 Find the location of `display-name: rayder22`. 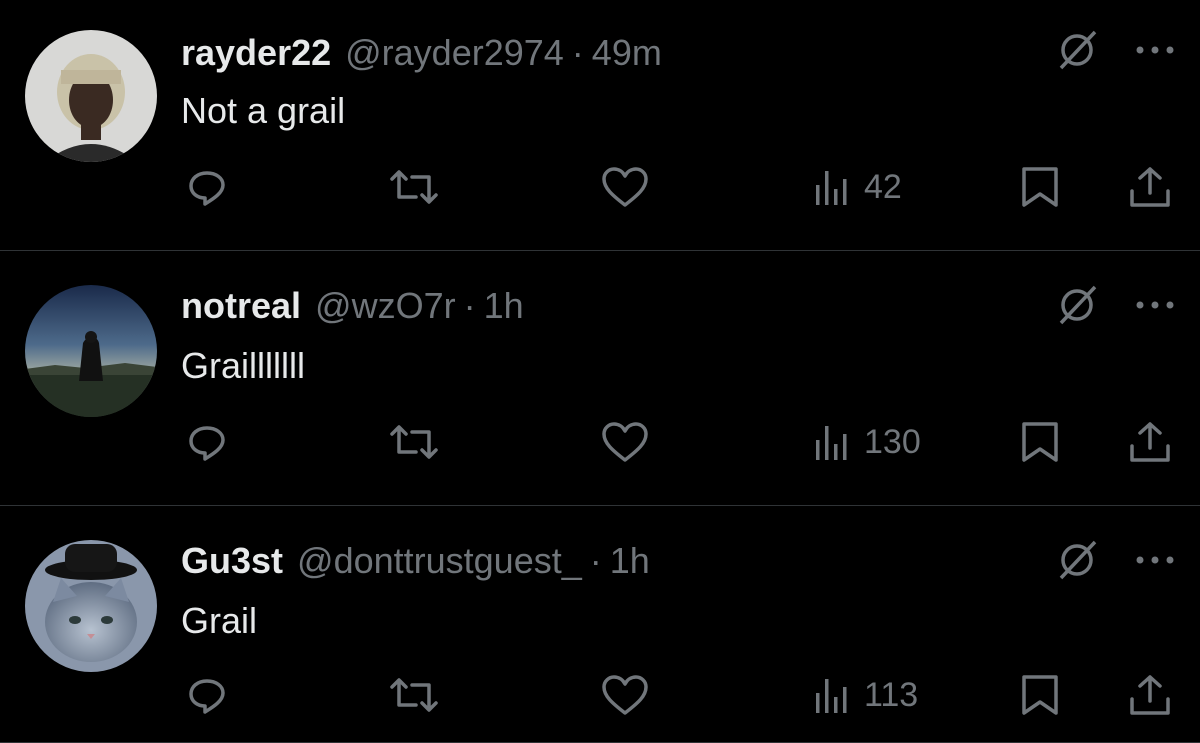

display-name: rayder22 is located at coordinates (256, 53).